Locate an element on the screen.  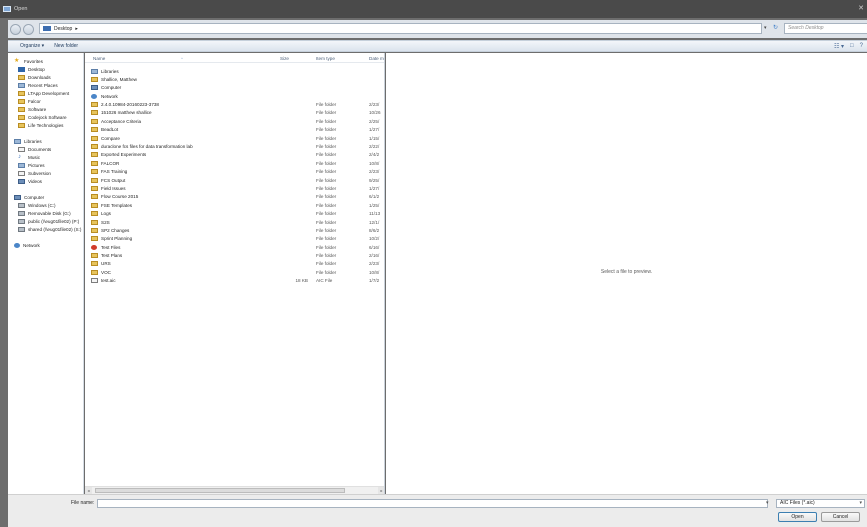
column-header-date-modified: Date modified is located at coordinates (376, 58).